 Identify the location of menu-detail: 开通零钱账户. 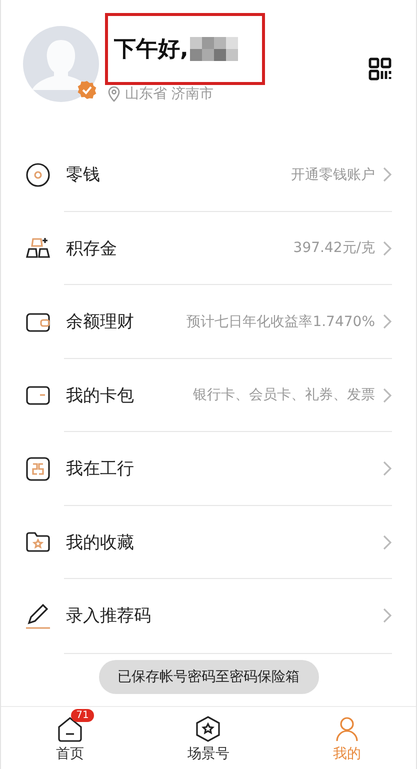
(333, 175).